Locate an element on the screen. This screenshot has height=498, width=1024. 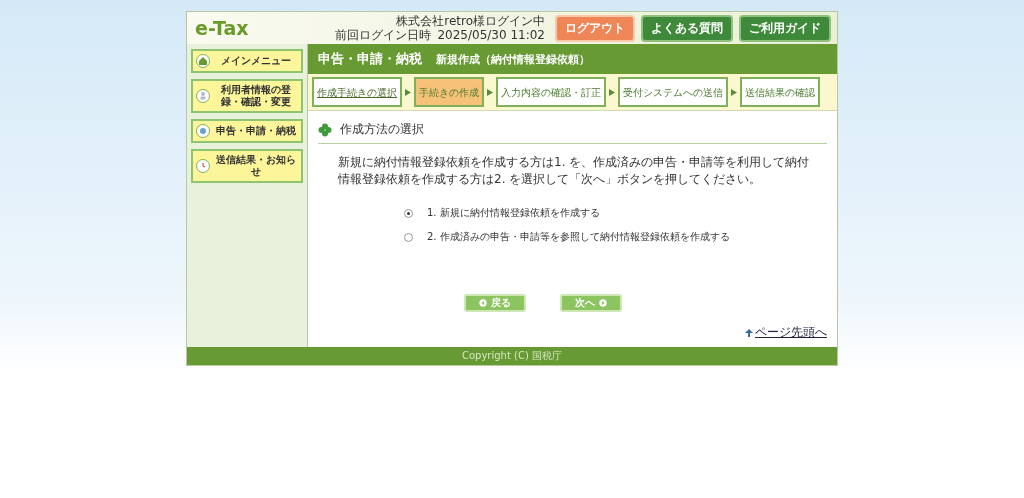
header-button: ご利用ガイド is located at coordinates (785, 28).